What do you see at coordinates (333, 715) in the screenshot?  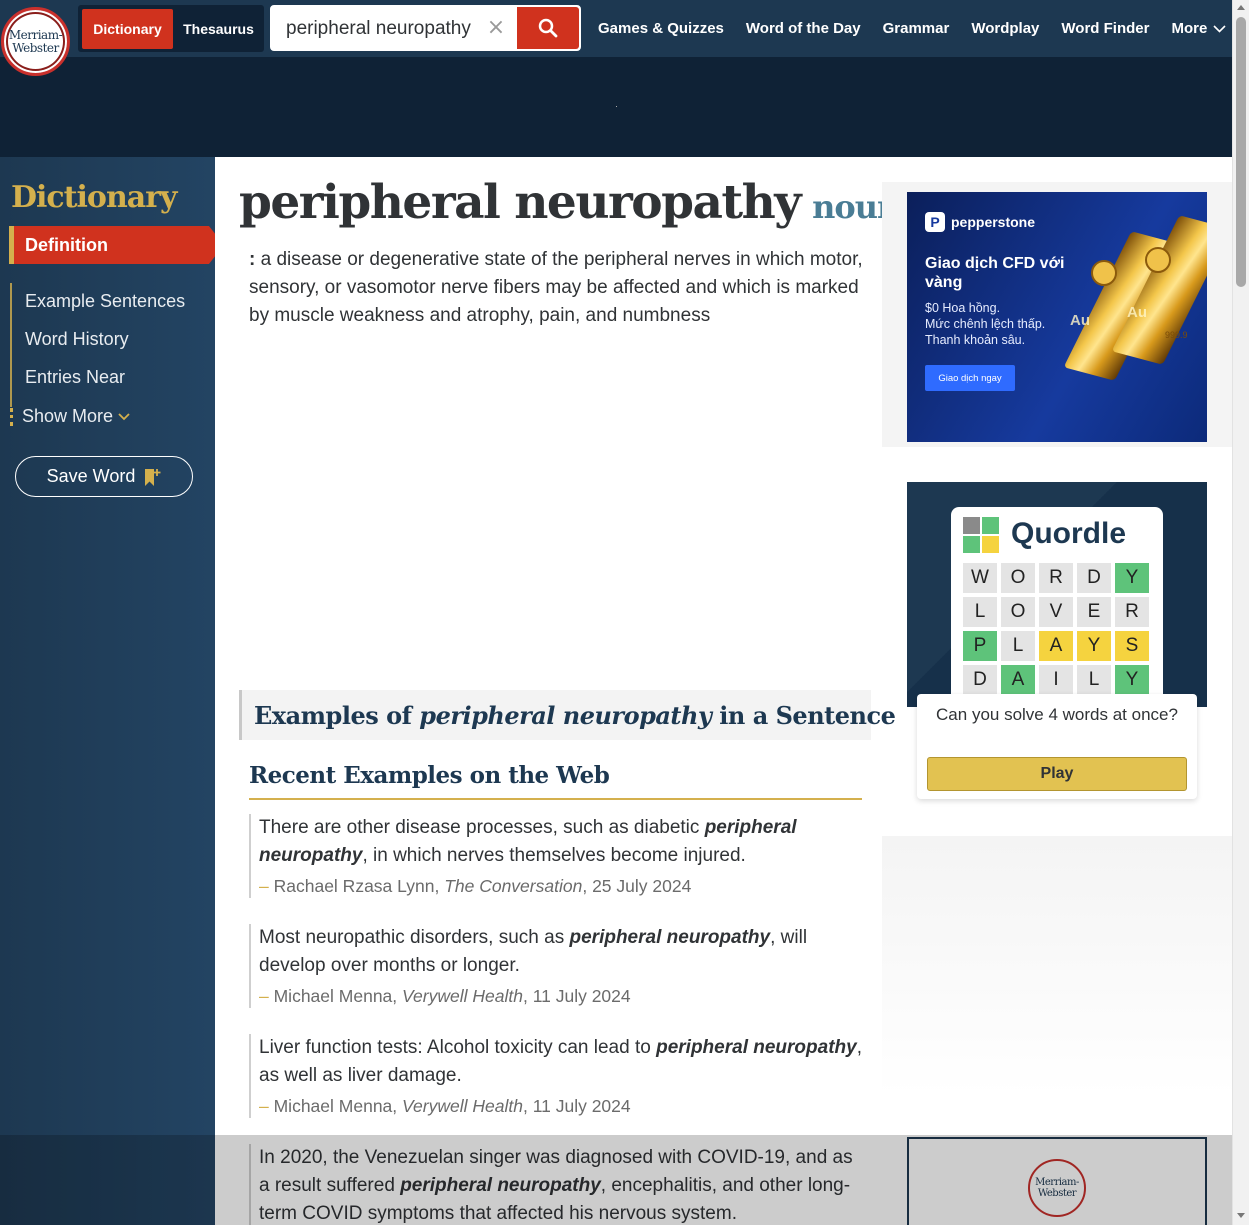 I see `examples-heading-prefix: Examples of` at bounding box center [333, 715].